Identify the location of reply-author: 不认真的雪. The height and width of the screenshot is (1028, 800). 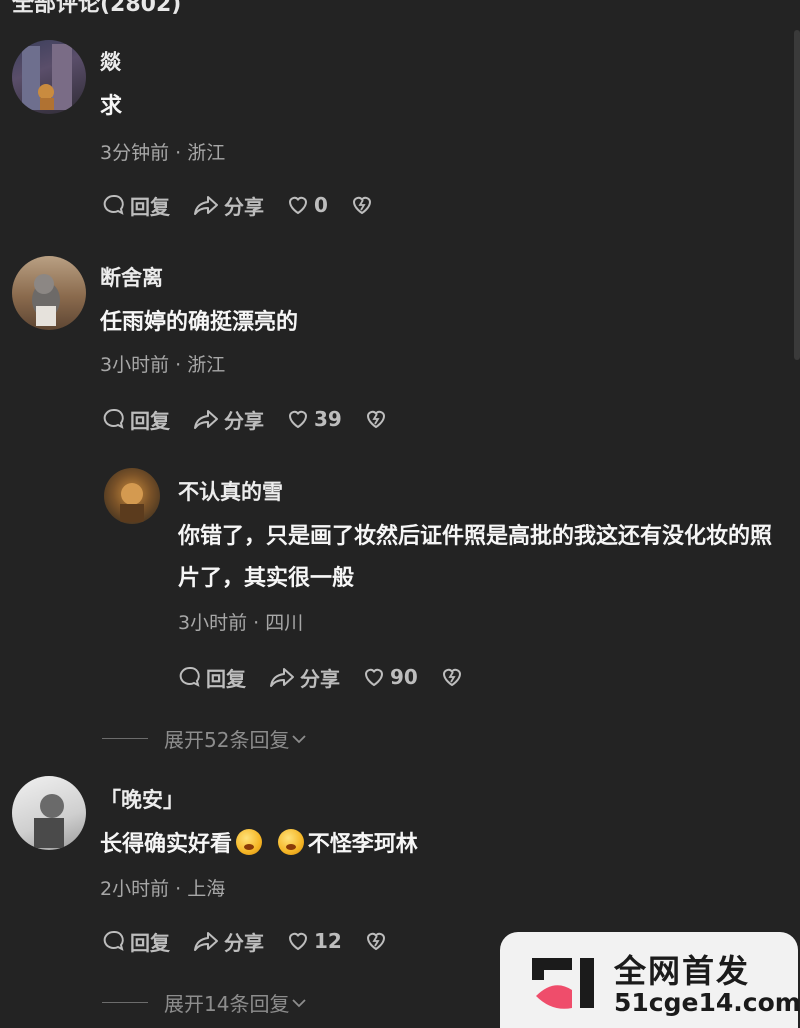
(230, 491).